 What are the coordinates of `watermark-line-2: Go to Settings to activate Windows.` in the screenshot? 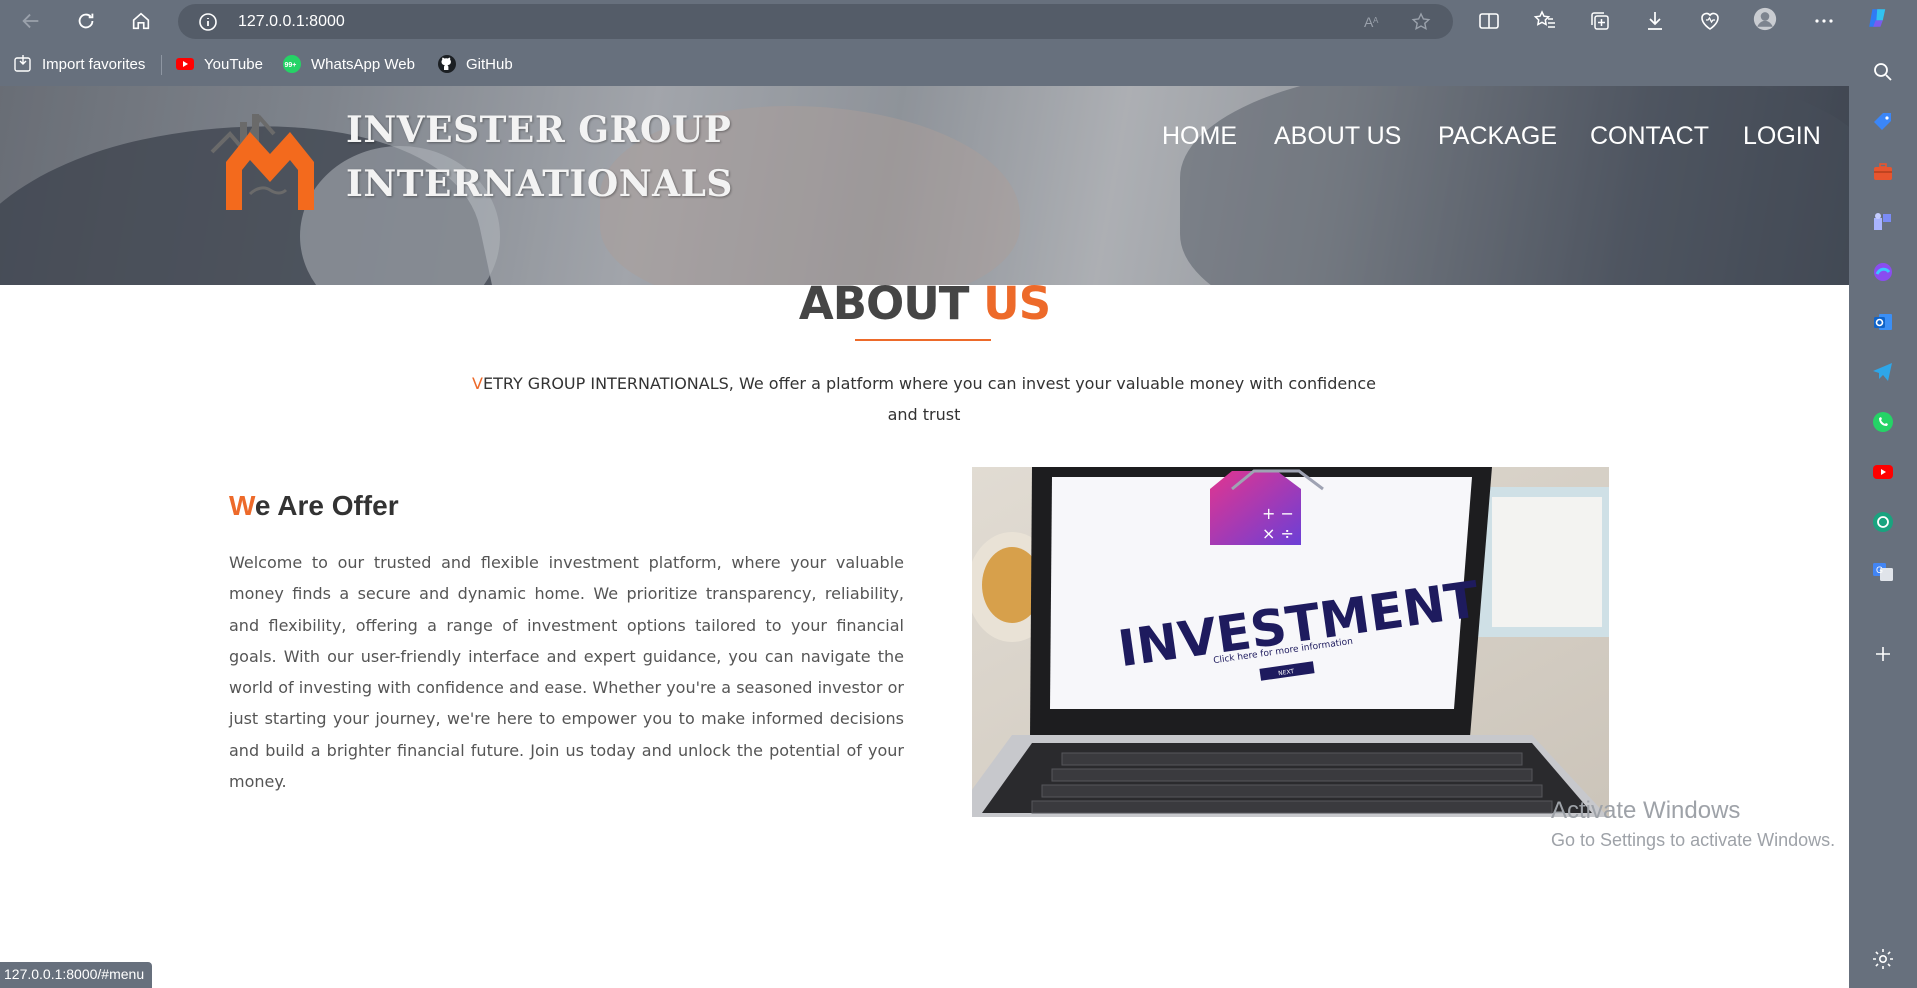 It's located at (1693, 840).